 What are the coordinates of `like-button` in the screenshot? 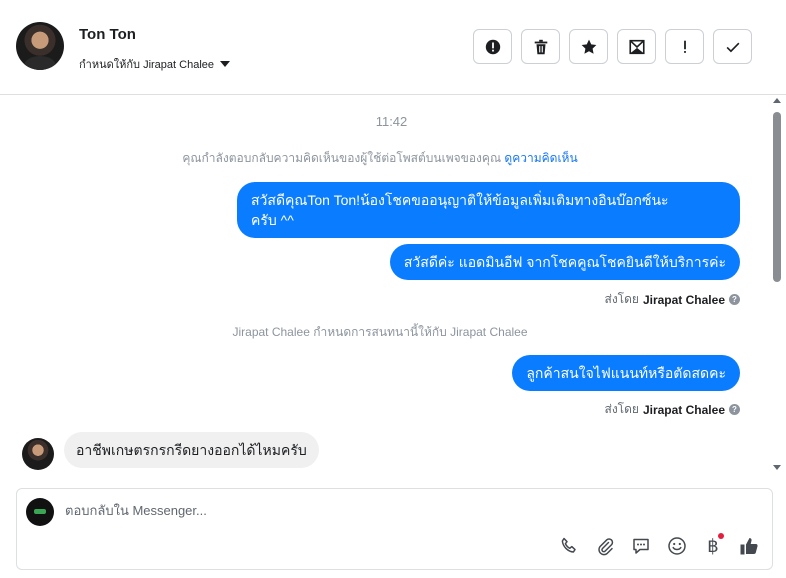 It's located at (749, 546).